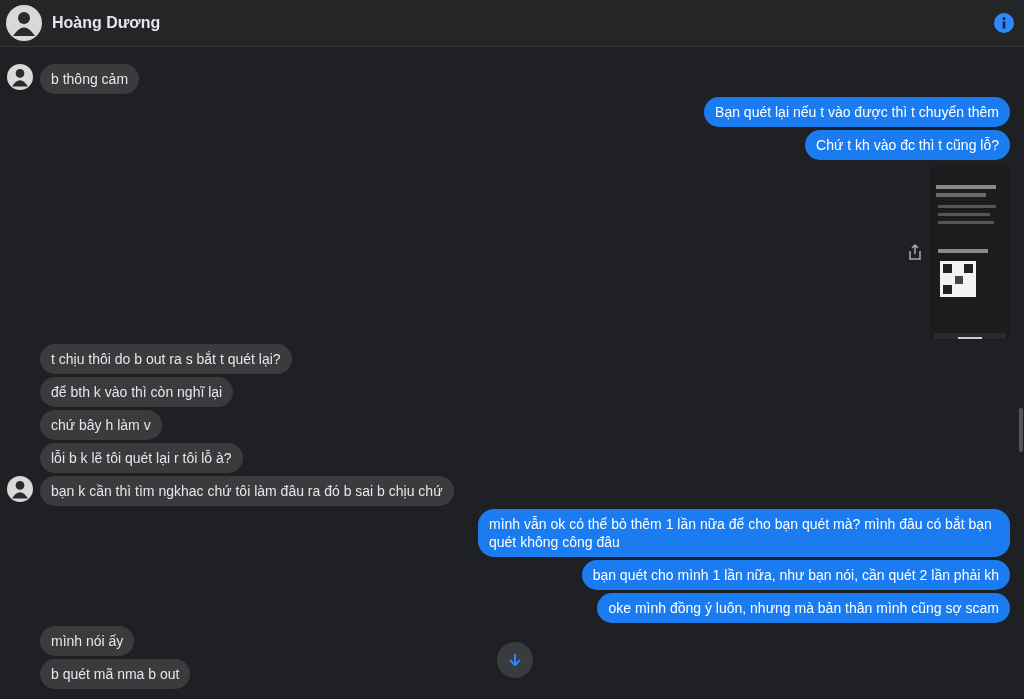 The height and width of the screenshot is (699, 1024). What do you see at coordinates (915, 252) in the screenshot?
I see `share-icon` at bounding box center [915, 252].